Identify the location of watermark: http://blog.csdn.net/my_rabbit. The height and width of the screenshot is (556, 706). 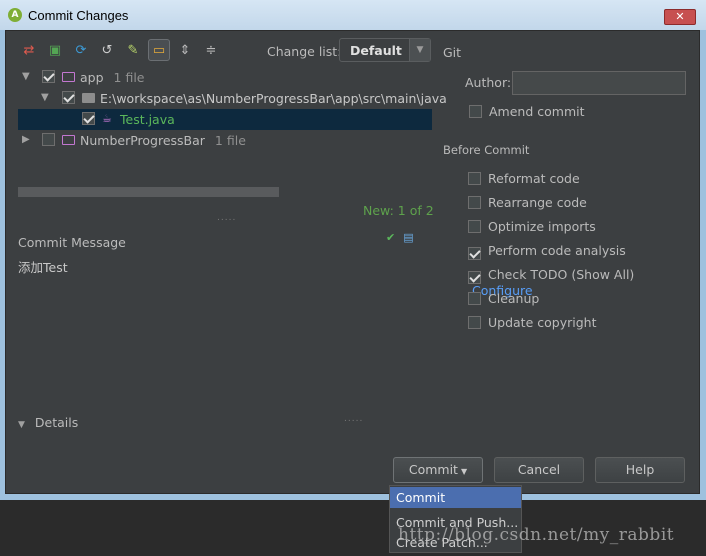
(536, 535).